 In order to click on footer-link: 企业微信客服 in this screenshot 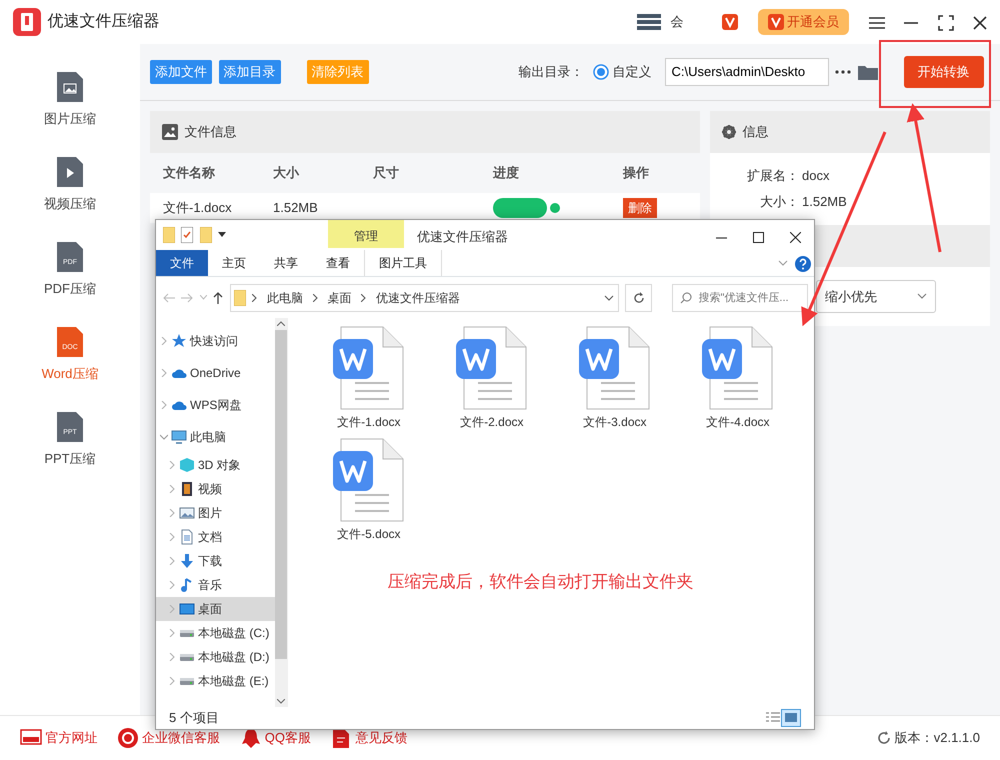, I will do `click(168, 738)`.